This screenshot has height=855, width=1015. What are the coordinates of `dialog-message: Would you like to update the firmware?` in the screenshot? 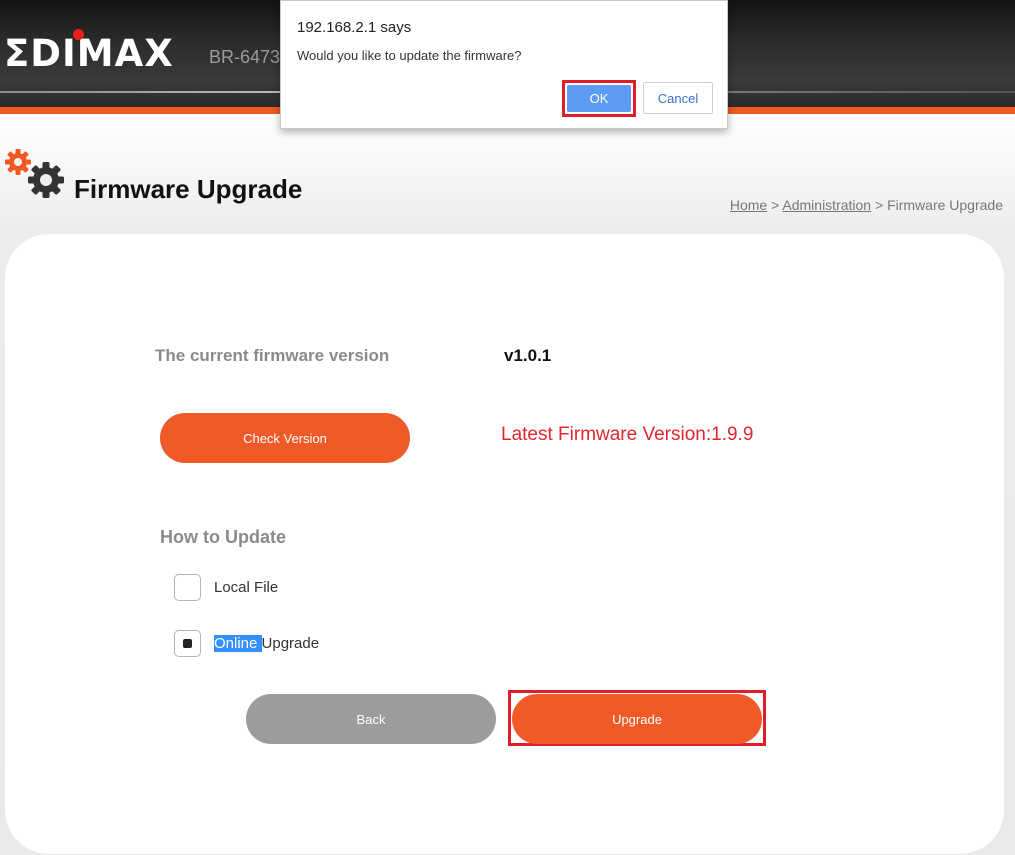 It's located at (409, 55).